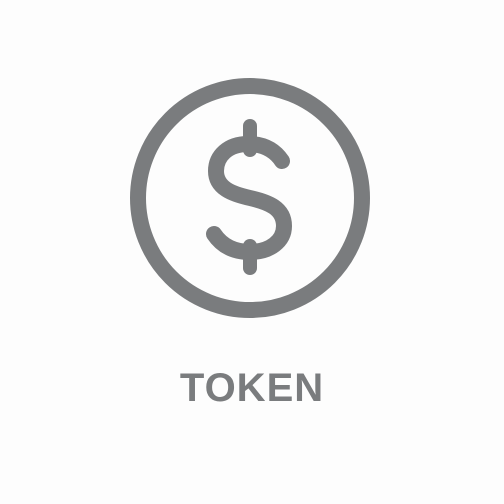  Describe the element at coordinates (252, 388) in the screenshot. I see `token-label: TOKEN` at that location.